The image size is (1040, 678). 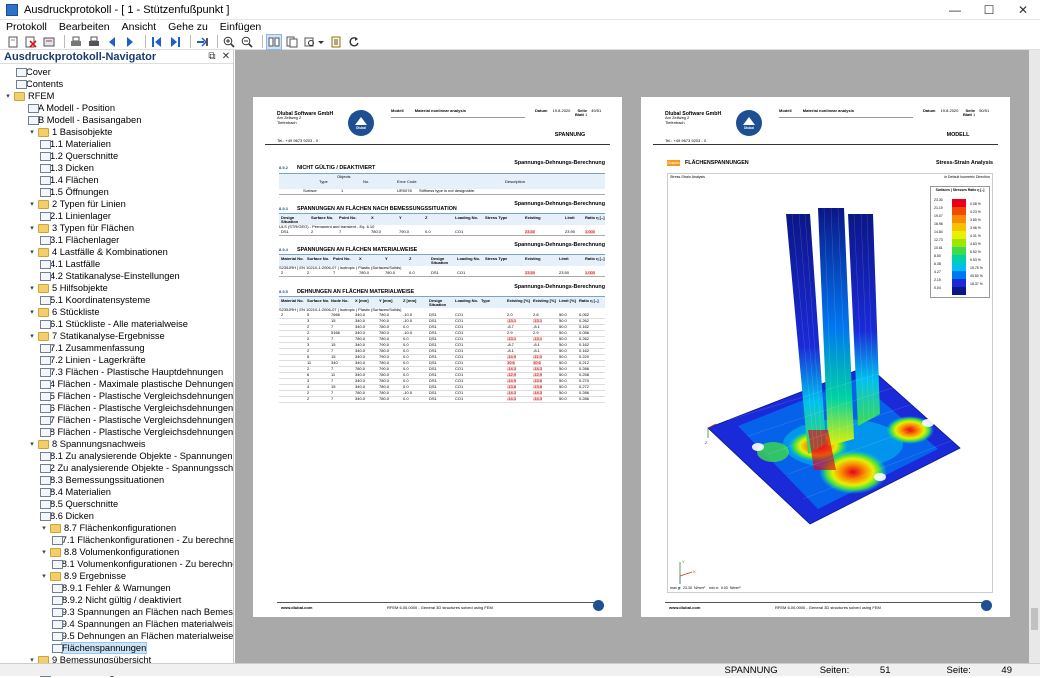 What do you see at coordinates (116, 372) in the screenshot?
I see `tree-item: 7.3 Flächen - Plastische Hauptdehnungen` at bounding box center [116, 372].